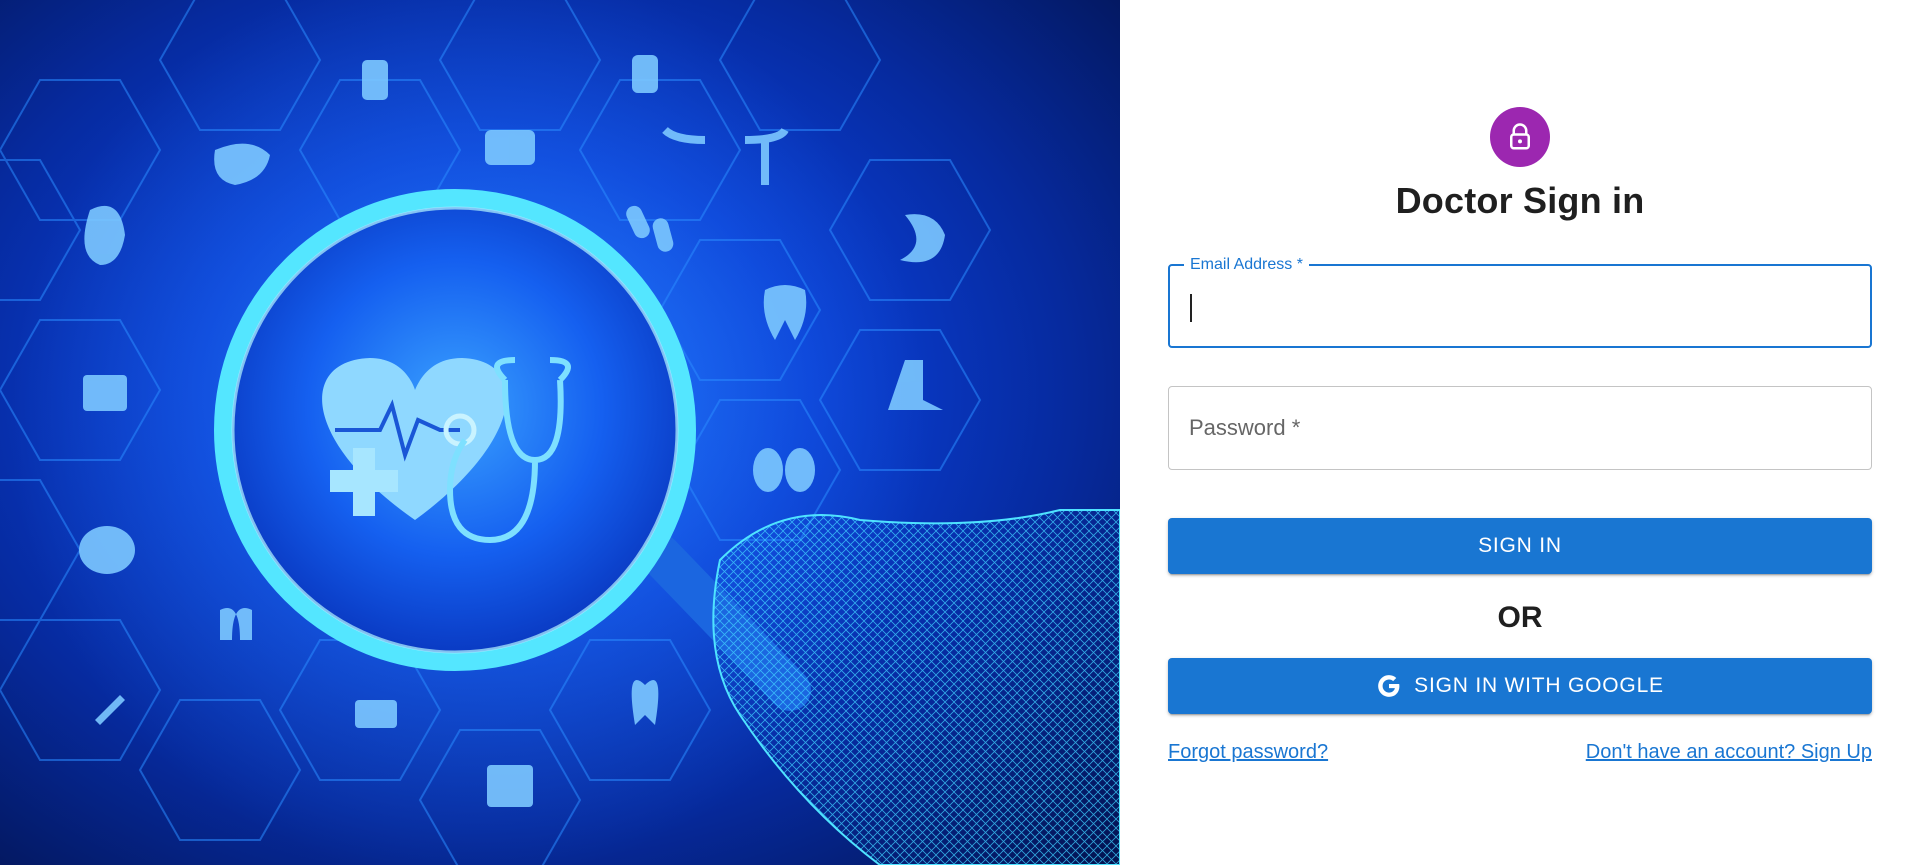 The width and height of the screenshot is (1920, 865). Describe the element at coordinates (922, 238) in the screenshot. I see `stomach-icon` at that location.